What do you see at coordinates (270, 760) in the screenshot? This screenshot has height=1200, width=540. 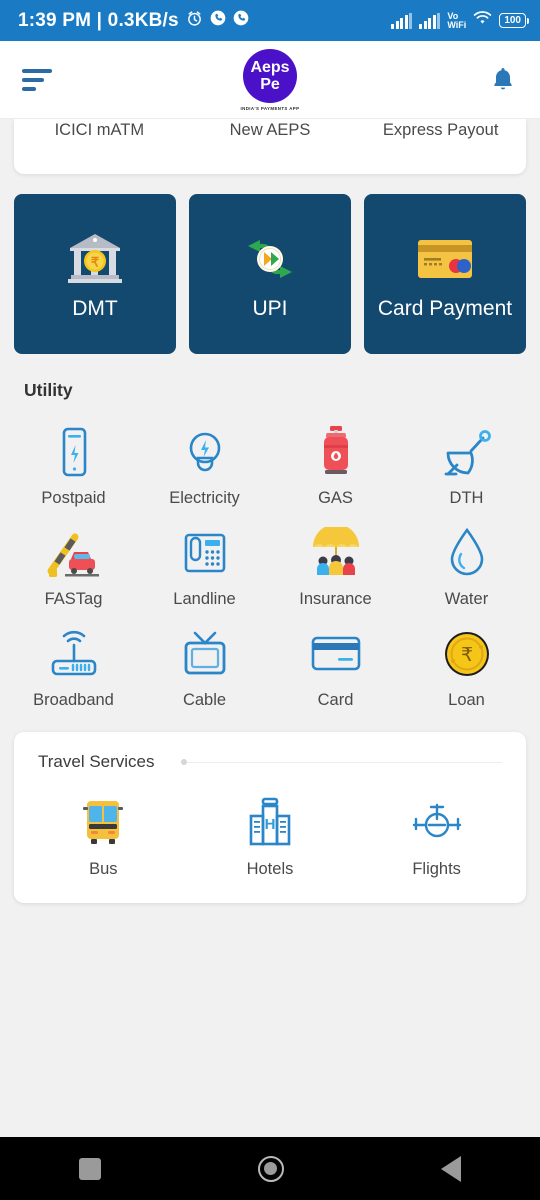 I see `travel-header: Travel Services` at bounding box center [270, 760].